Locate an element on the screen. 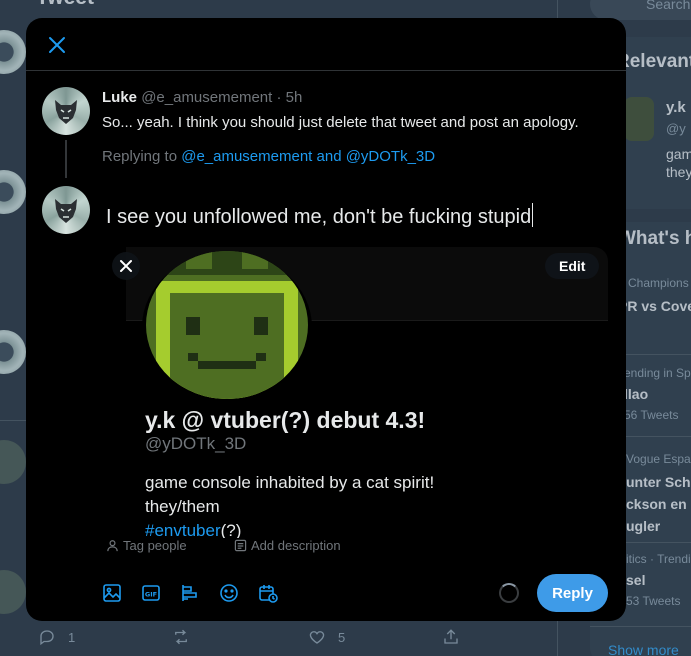 This screenshot has width=691, height=656. reply-button: Reply is located at coordinates (572, 593).